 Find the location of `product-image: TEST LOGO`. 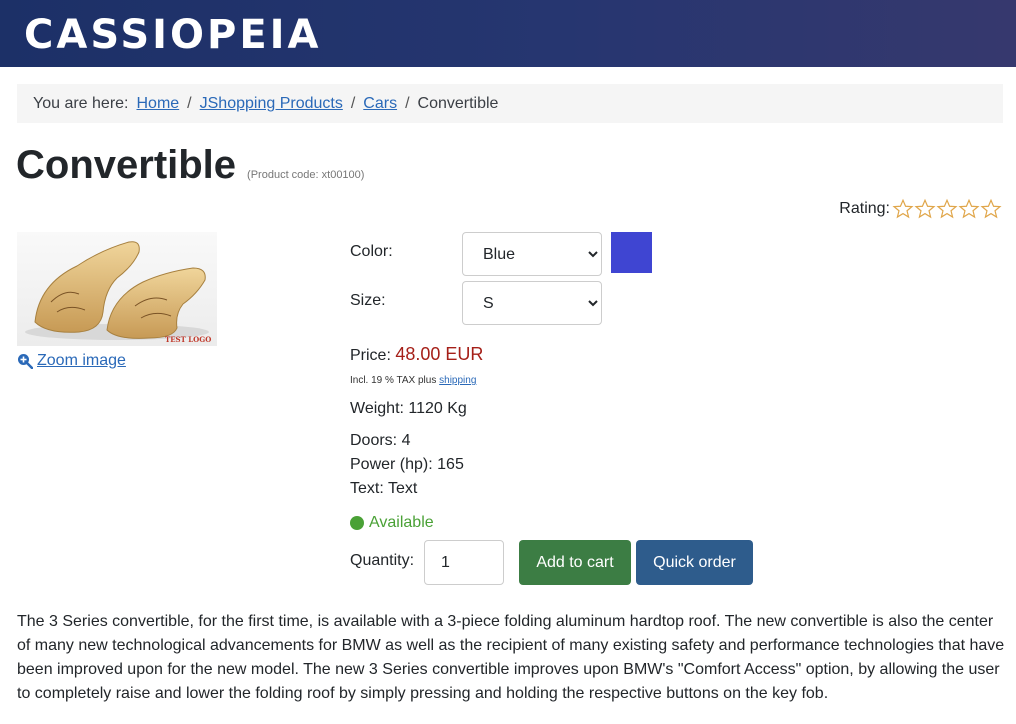

product-image: TEST LOGO is located at coordinates (117, 289).